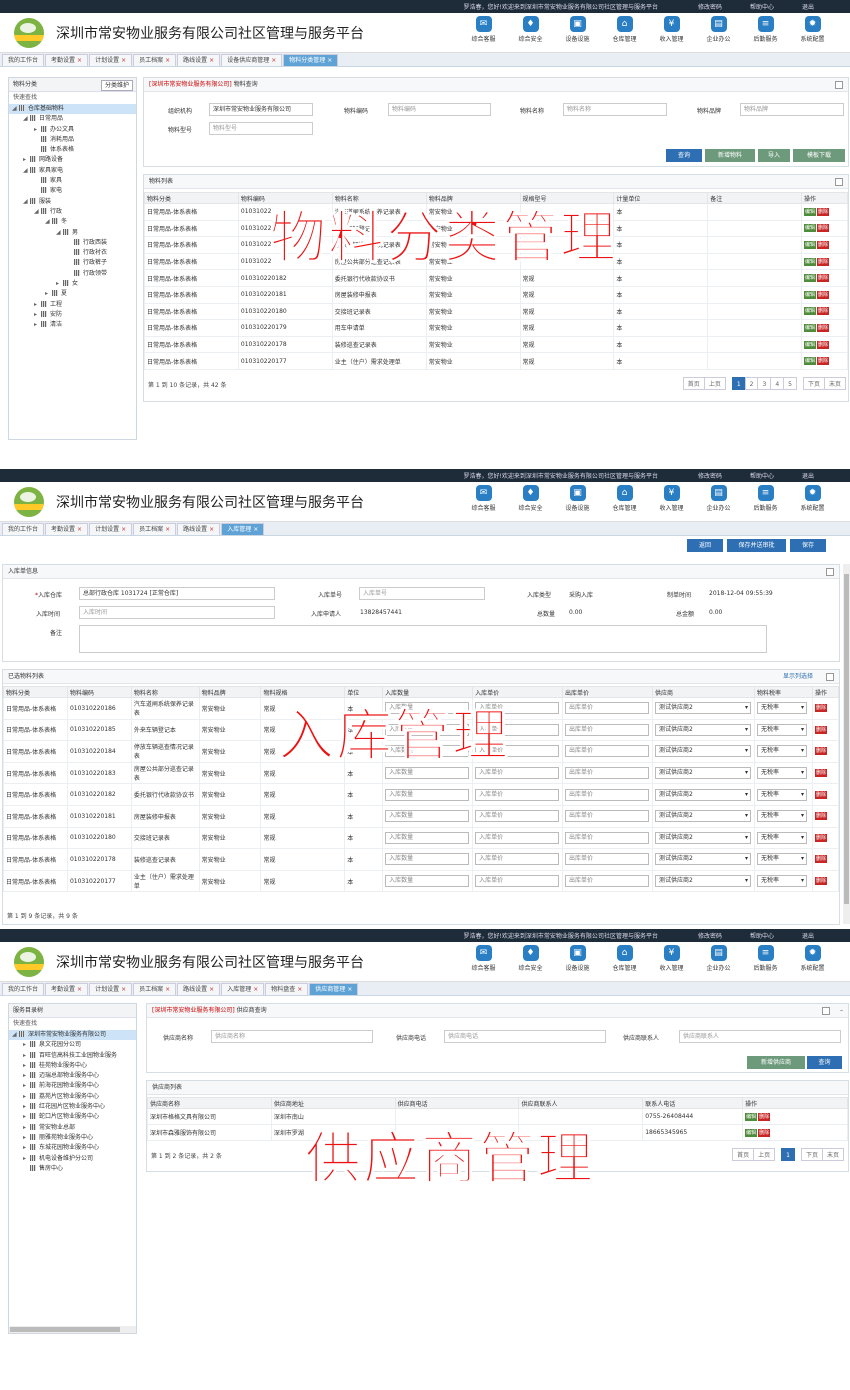 The width and height of the screenshot is (850, 1390). What do you see at coordinates (808, 935) in the screenshot?
I see `logout-link: 退出` at bounding box center [808, 935].